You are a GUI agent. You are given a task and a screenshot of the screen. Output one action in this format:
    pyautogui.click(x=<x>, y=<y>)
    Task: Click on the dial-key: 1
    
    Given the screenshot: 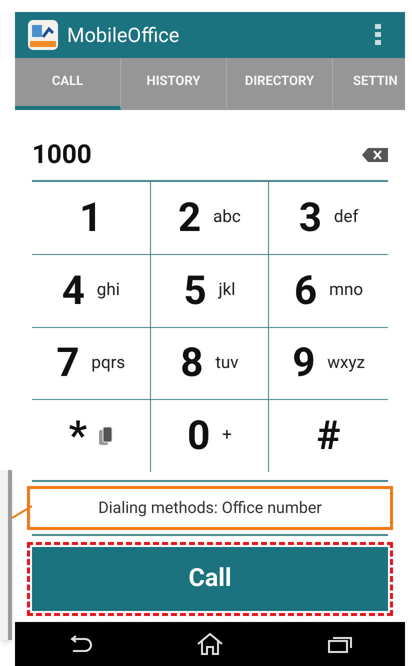 What is the action you would take?
    pyautogui.click(x=91, y=218)
    